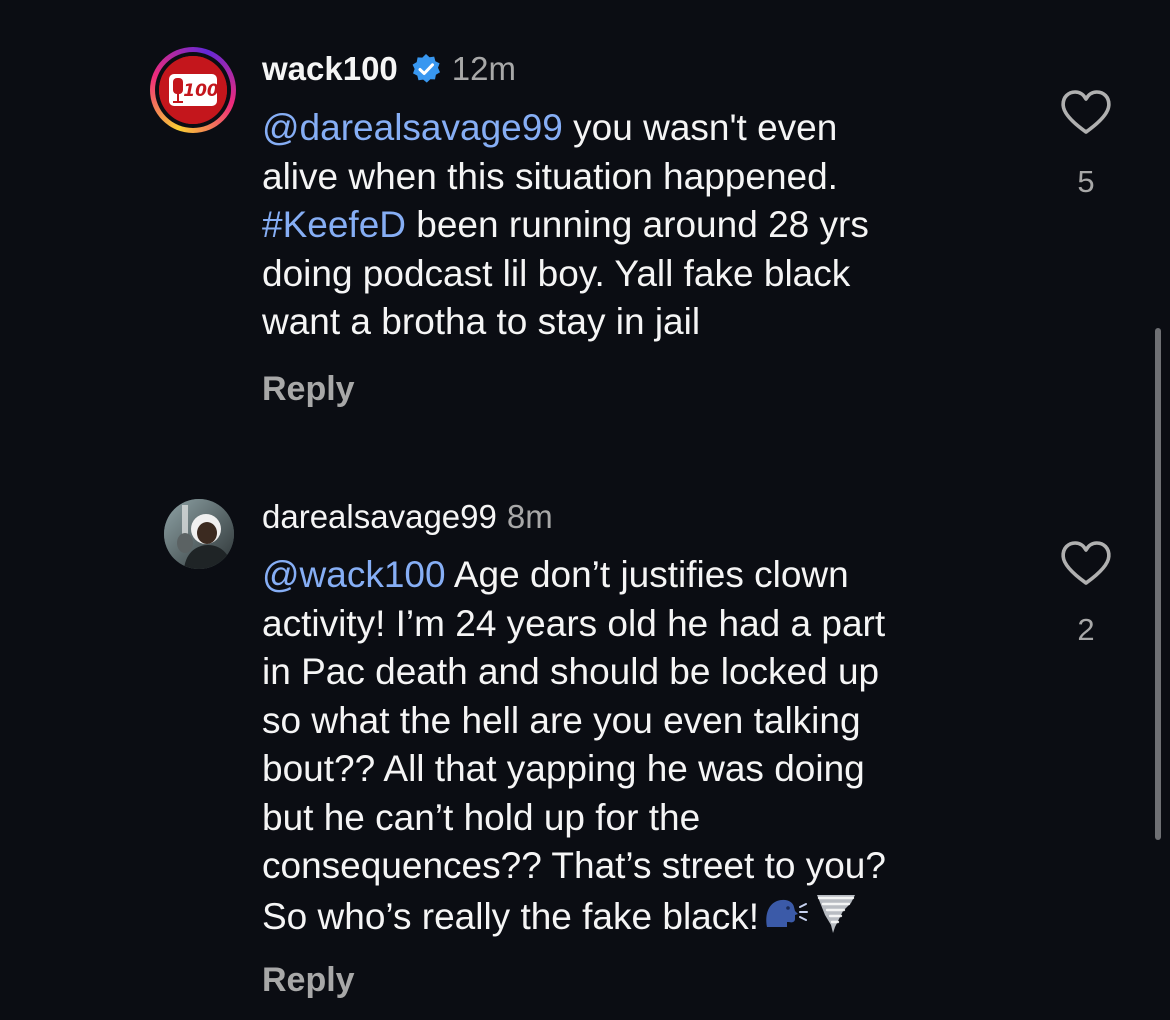 The width and height of the screenshot is (1170, 1020). What do you see at coordinates (647, 574) in the screenshot?
I see `comment-text: Age don’t justifies clown` at bounding box center [647, 574].